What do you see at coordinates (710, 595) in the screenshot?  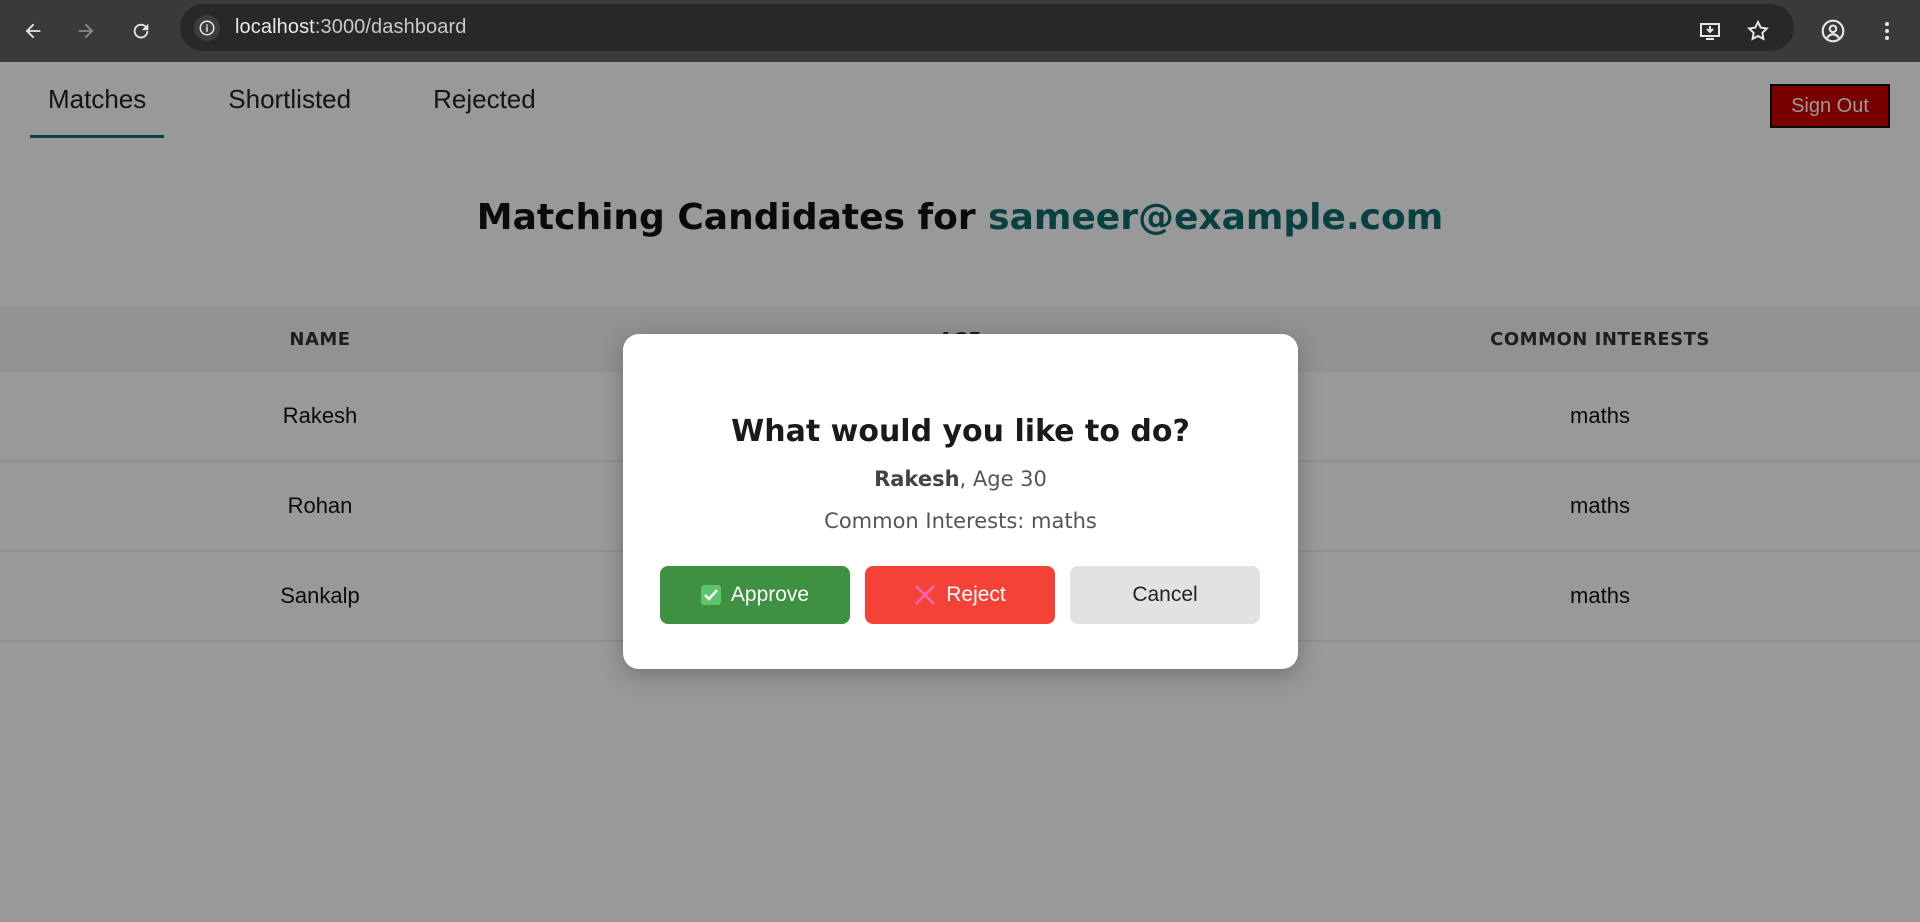 I see `check-box-icon` at bounding box center [710, 595].